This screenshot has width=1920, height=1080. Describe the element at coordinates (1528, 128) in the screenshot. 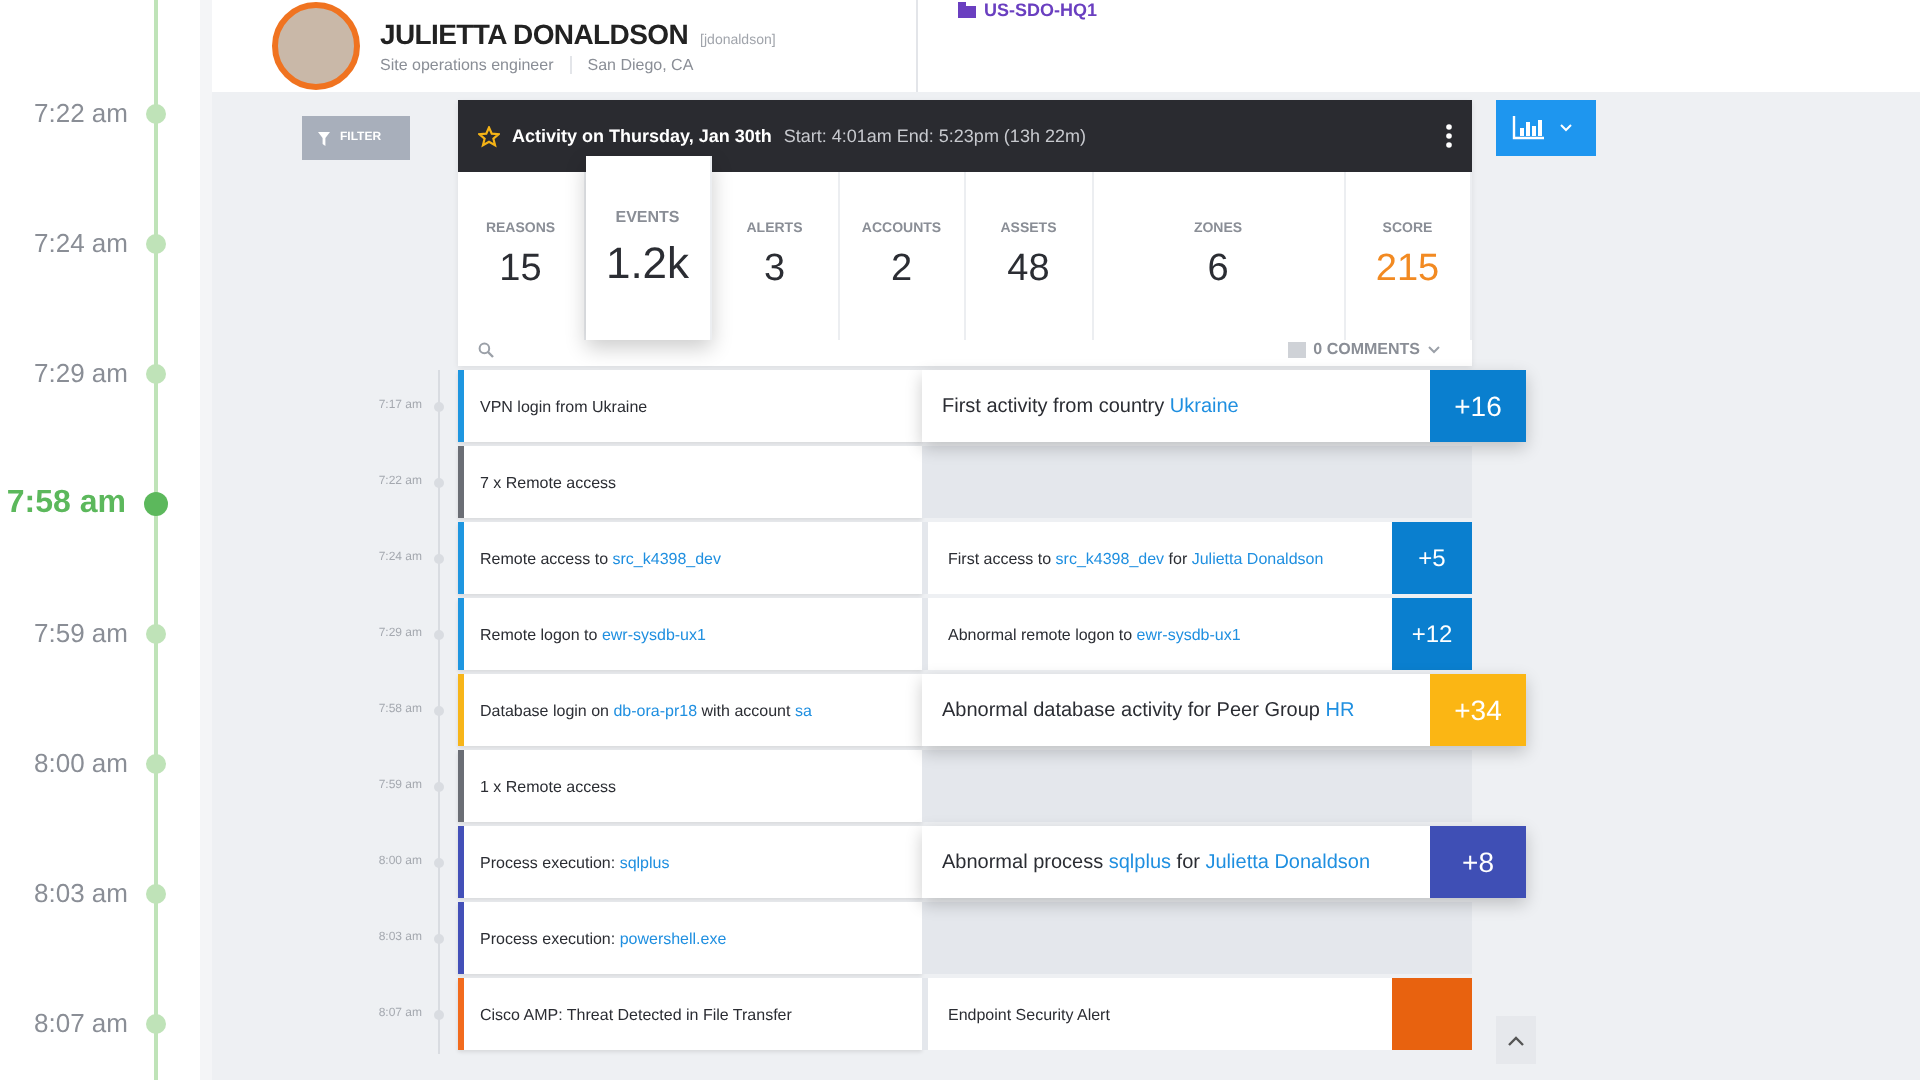

I see `bar-chart-icon` at that location.